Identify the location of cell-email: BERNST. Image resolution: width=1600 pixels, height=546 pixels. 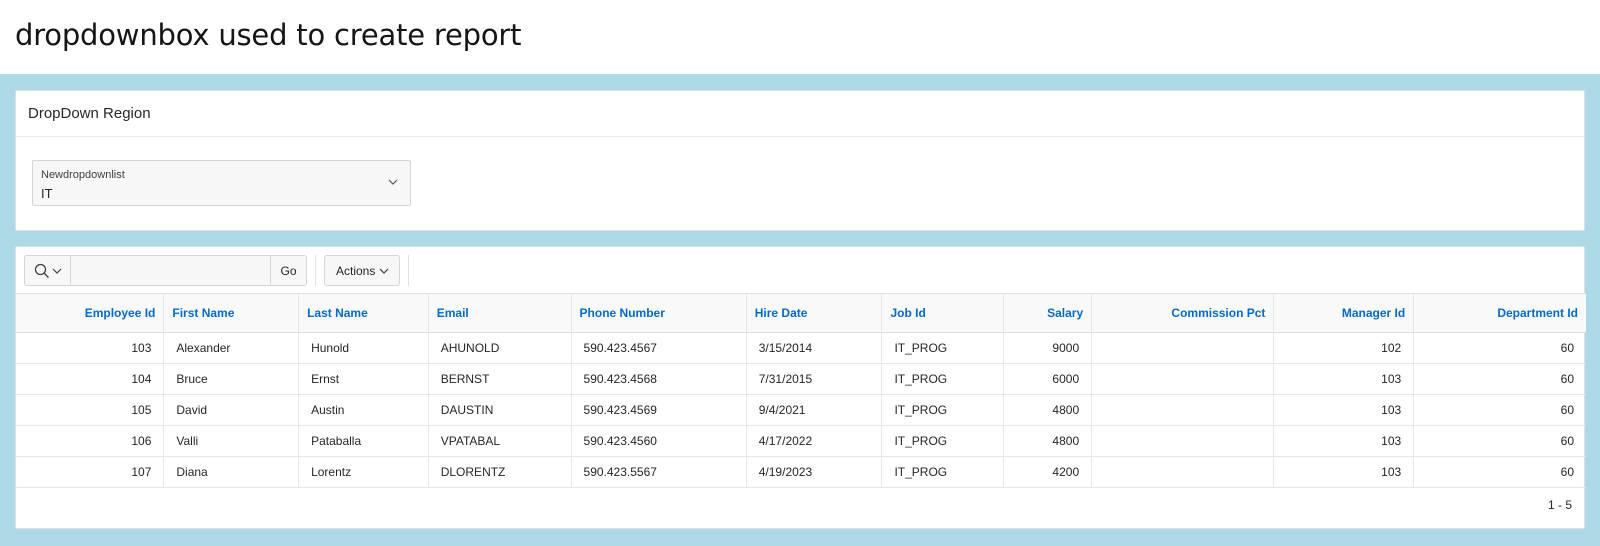
(500, 379).